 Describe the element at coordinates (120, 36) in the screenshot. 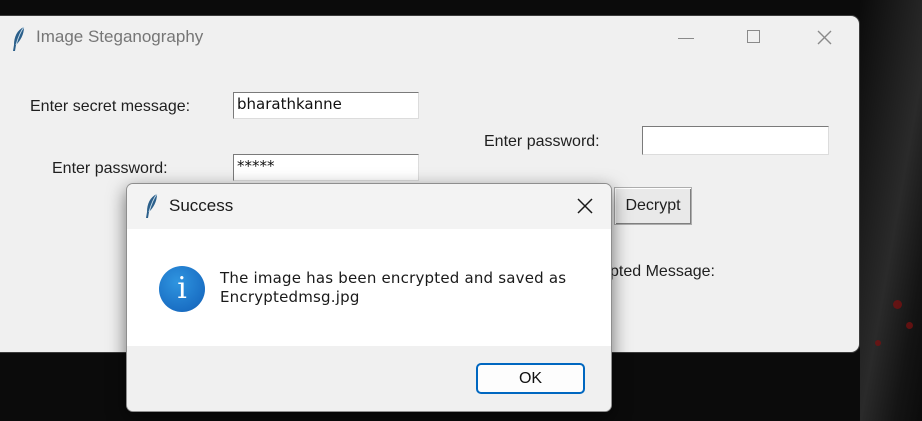

I see `window-title: Image Steganography` at that location.